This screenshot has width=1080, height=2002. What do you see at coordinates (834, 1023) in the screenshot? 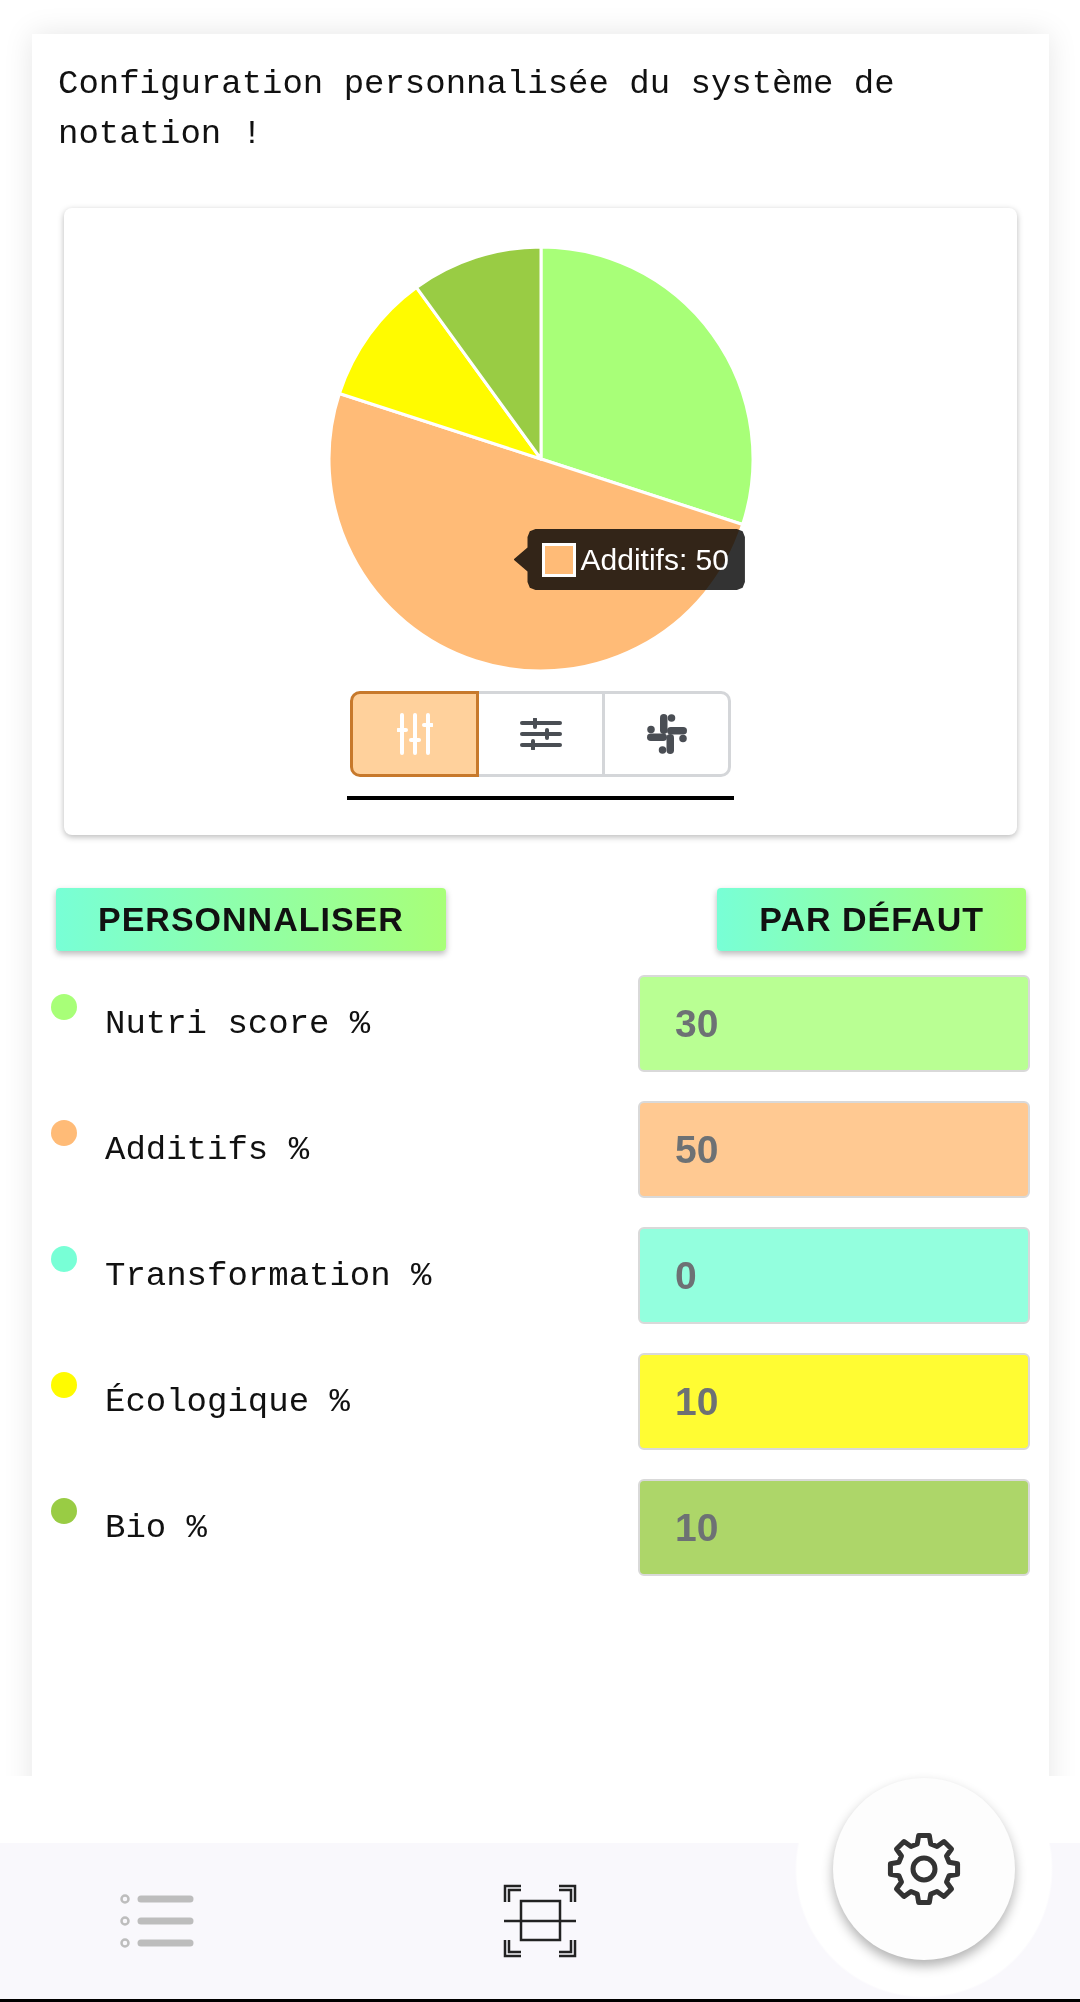
I see `percent-field: 30` at bounding box center [834, 1023].